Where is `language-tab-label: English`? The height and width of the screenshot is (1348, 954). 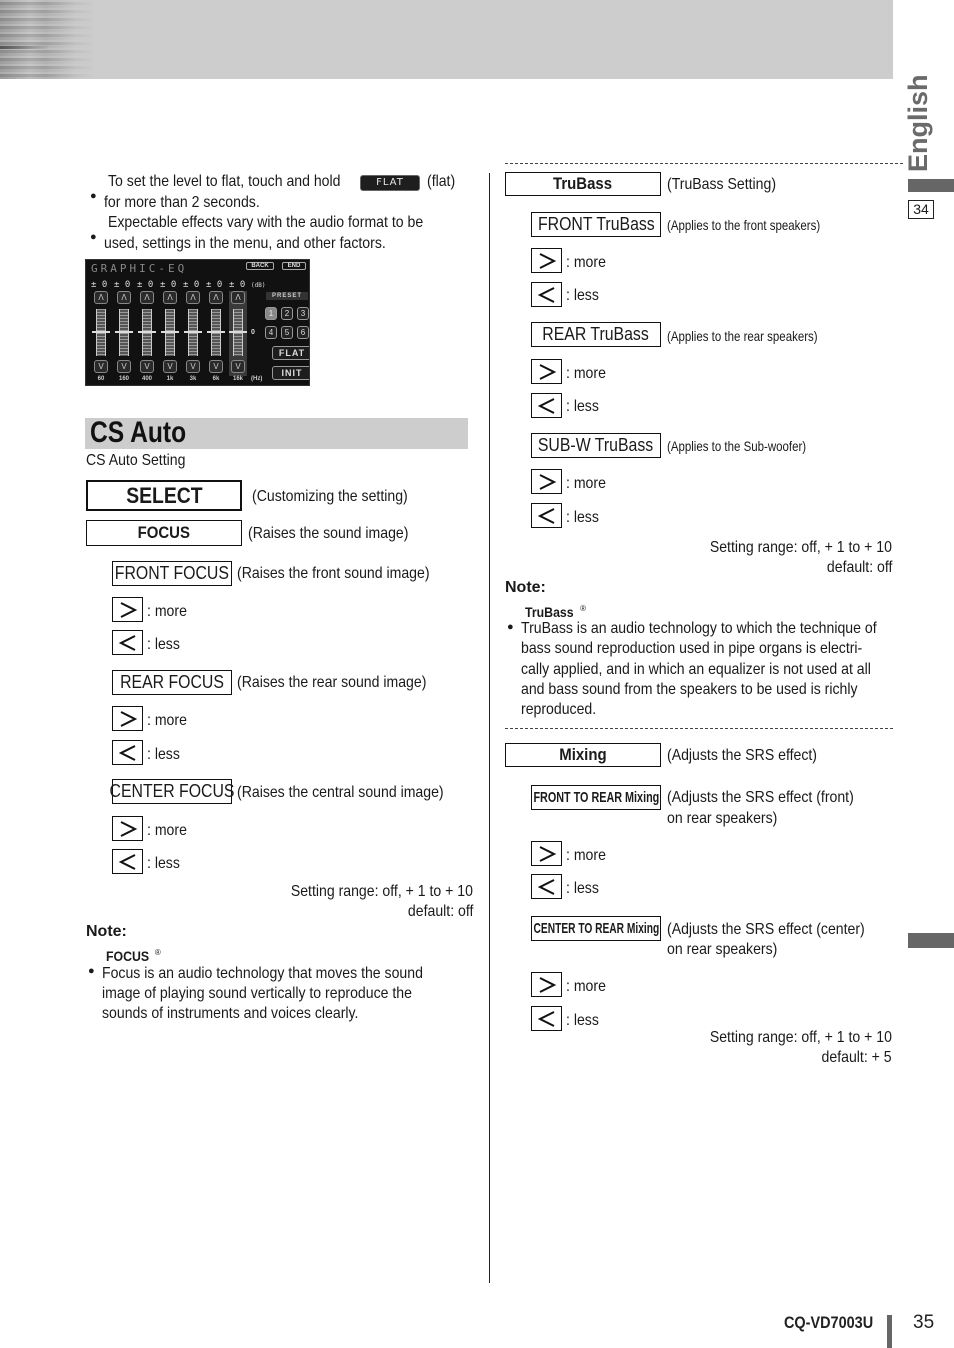
language-tab-label: English is located at coordinates (918, 123).